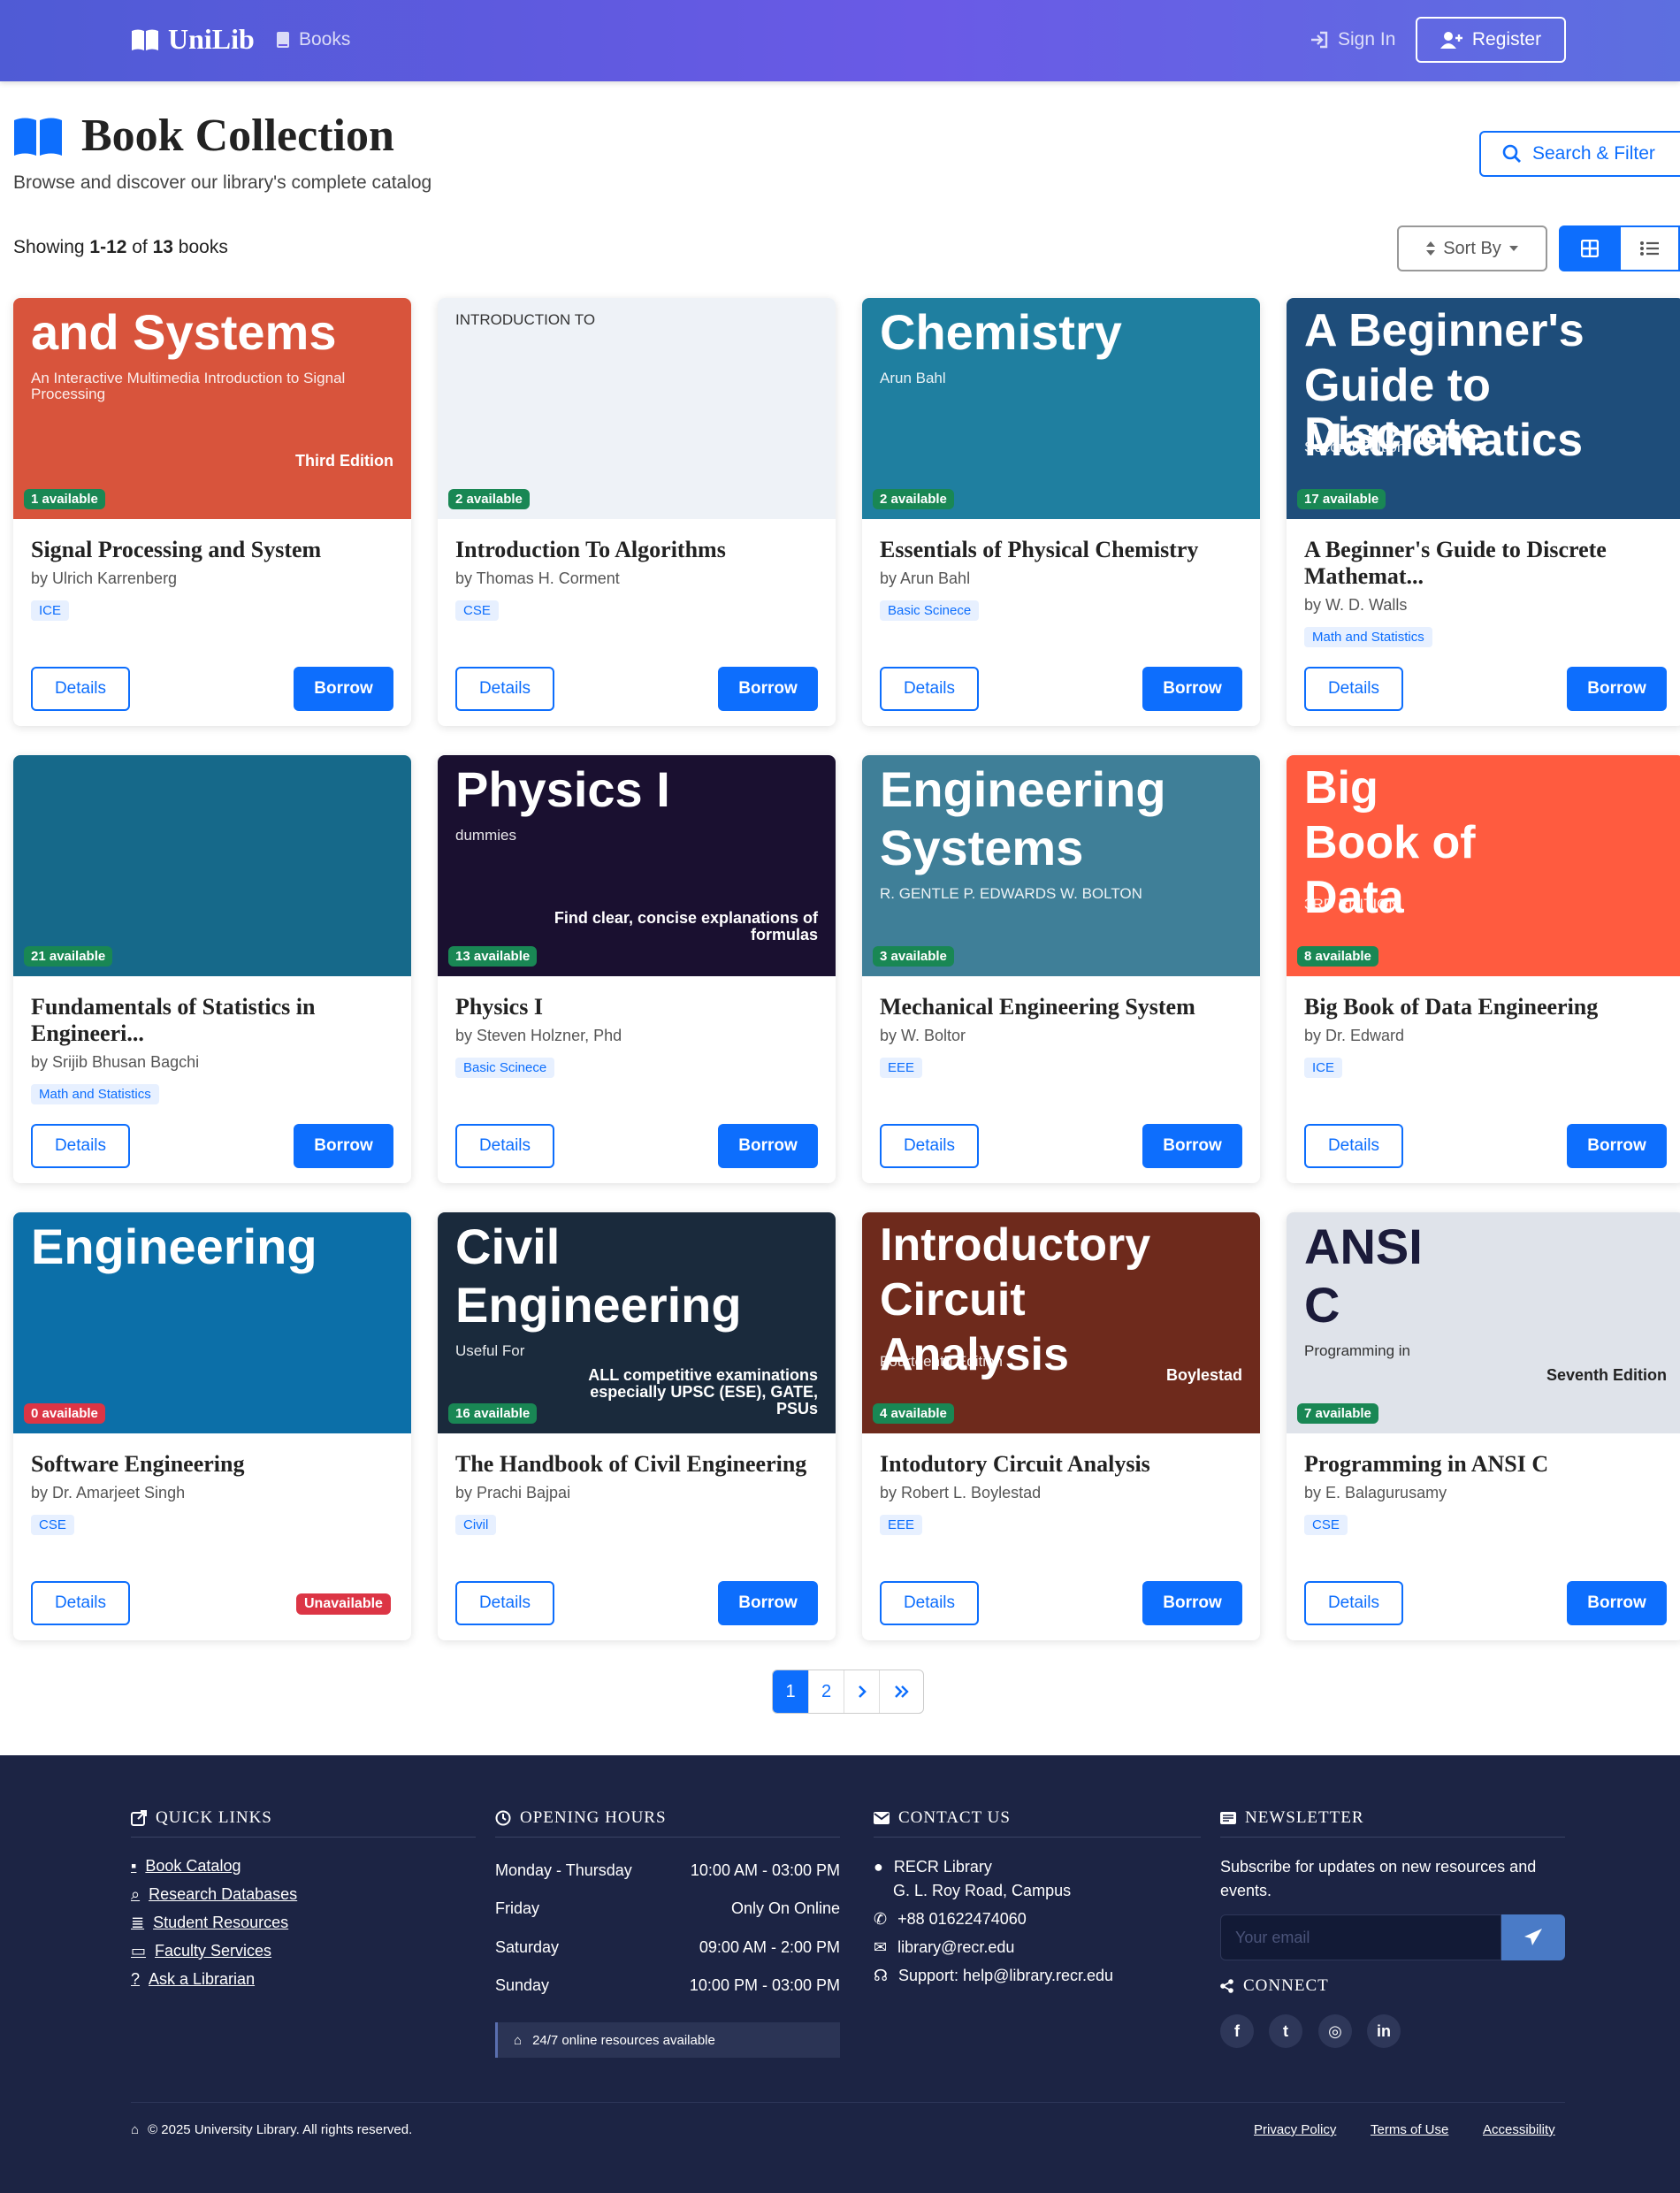  What do you see at coordinates (1237, 2031) in the screenshot?
I see `facebook-icon: f` at bounding box center [1237, 2031].